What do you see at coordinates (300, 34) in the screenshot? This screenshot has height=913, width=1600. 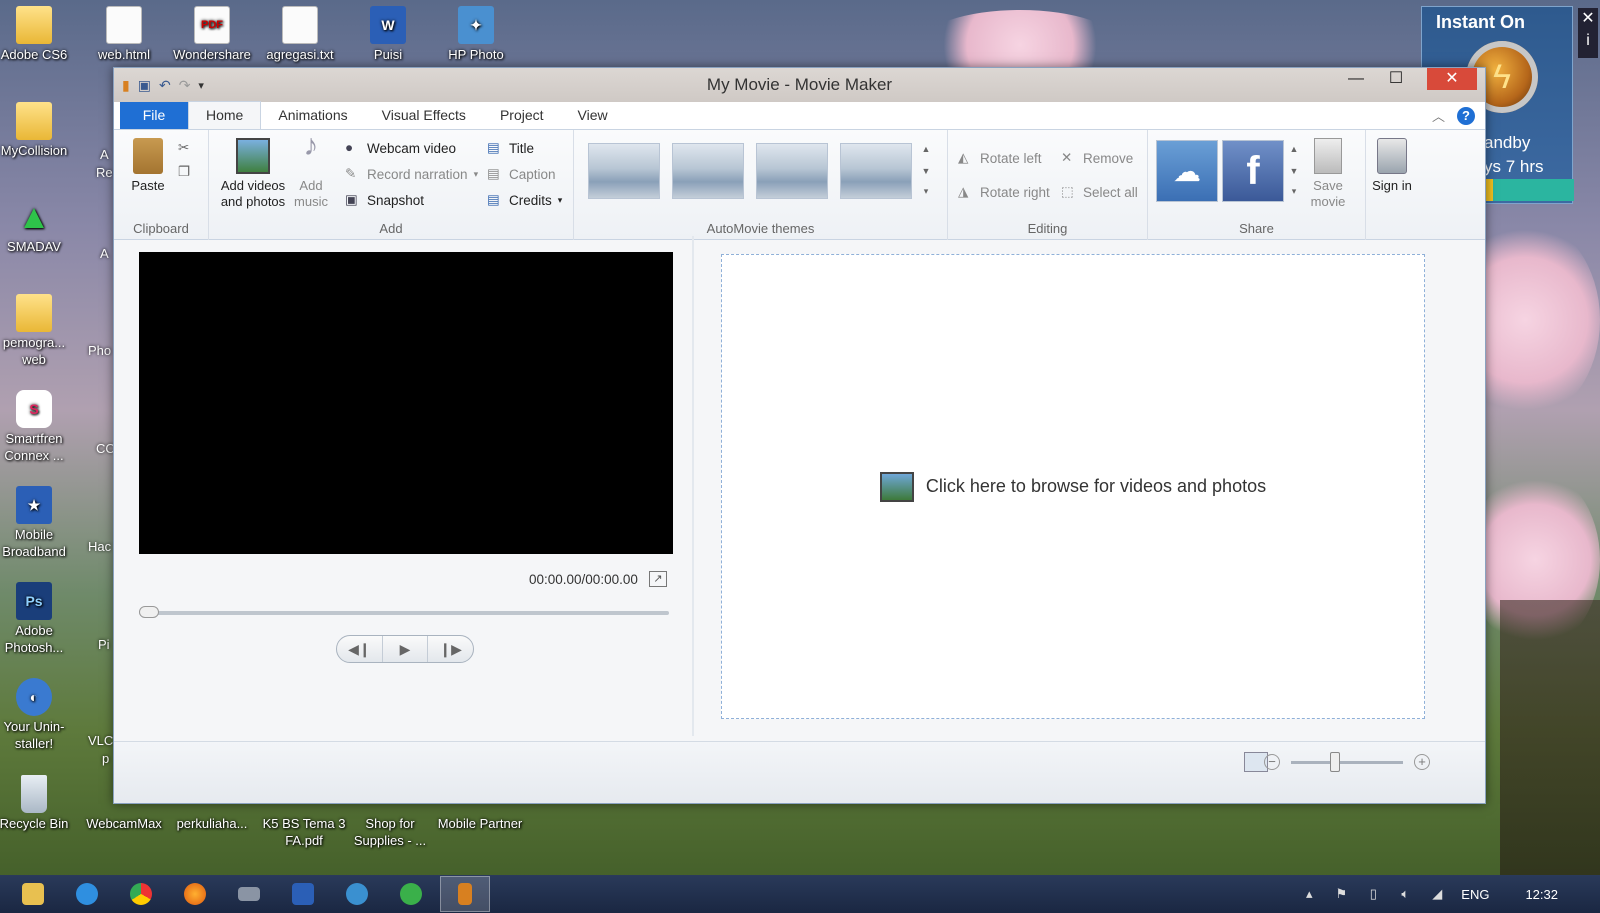 I see `desktop-icon: agregasi.txt` at bounding box center [300, 34].